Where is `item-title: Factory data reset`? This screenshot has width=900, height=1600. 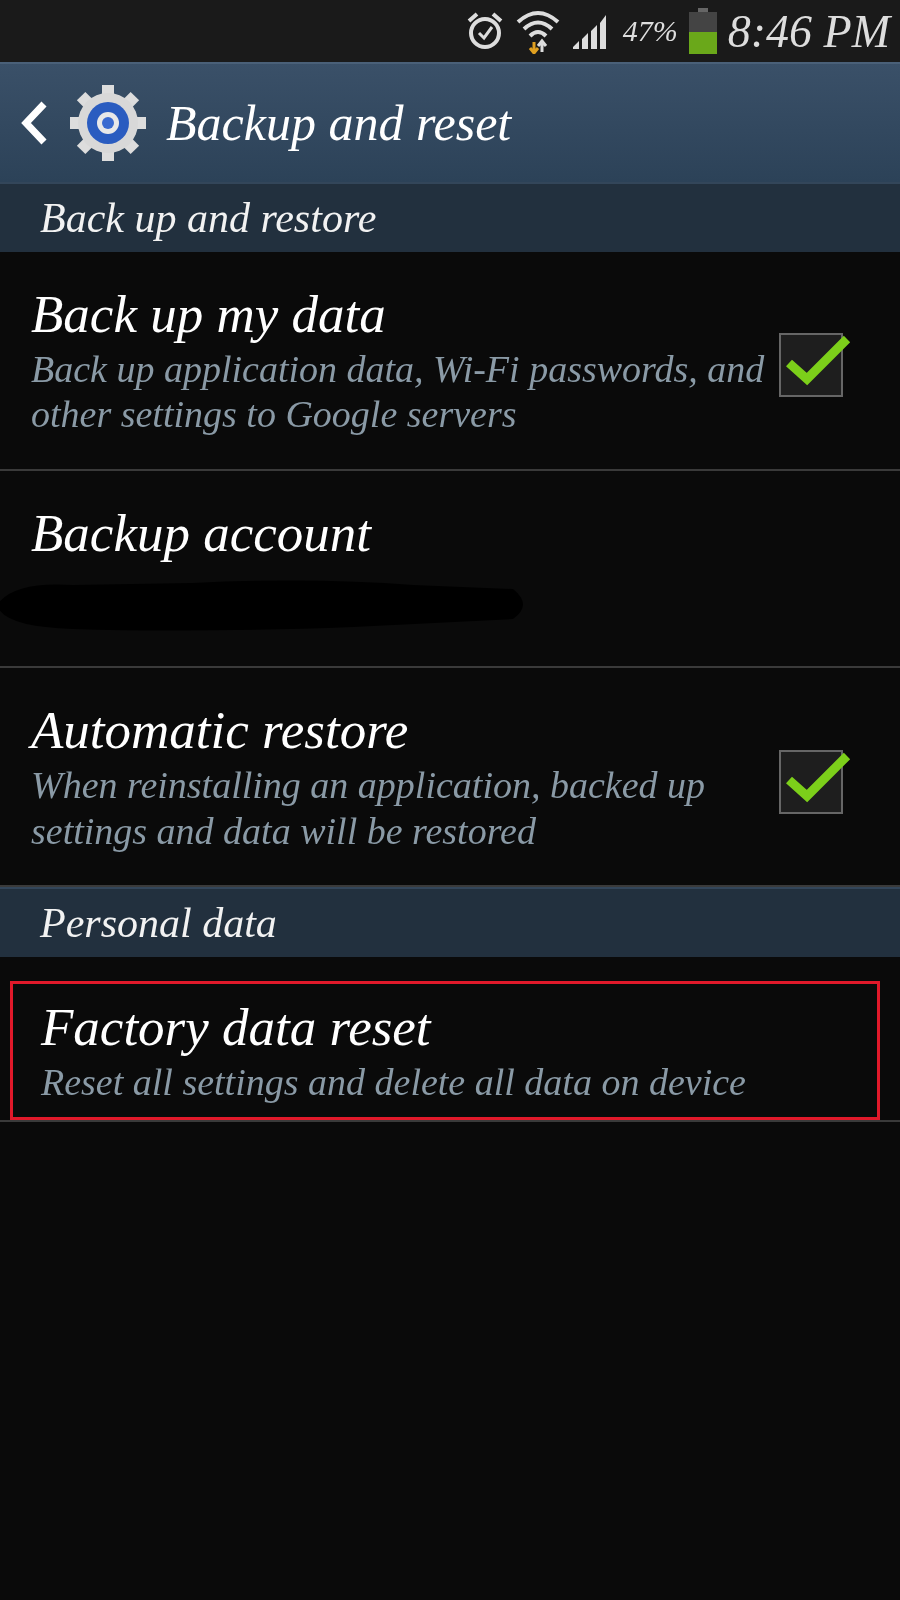 item-title: Factory data reset is located at coordinates (237, 1028).